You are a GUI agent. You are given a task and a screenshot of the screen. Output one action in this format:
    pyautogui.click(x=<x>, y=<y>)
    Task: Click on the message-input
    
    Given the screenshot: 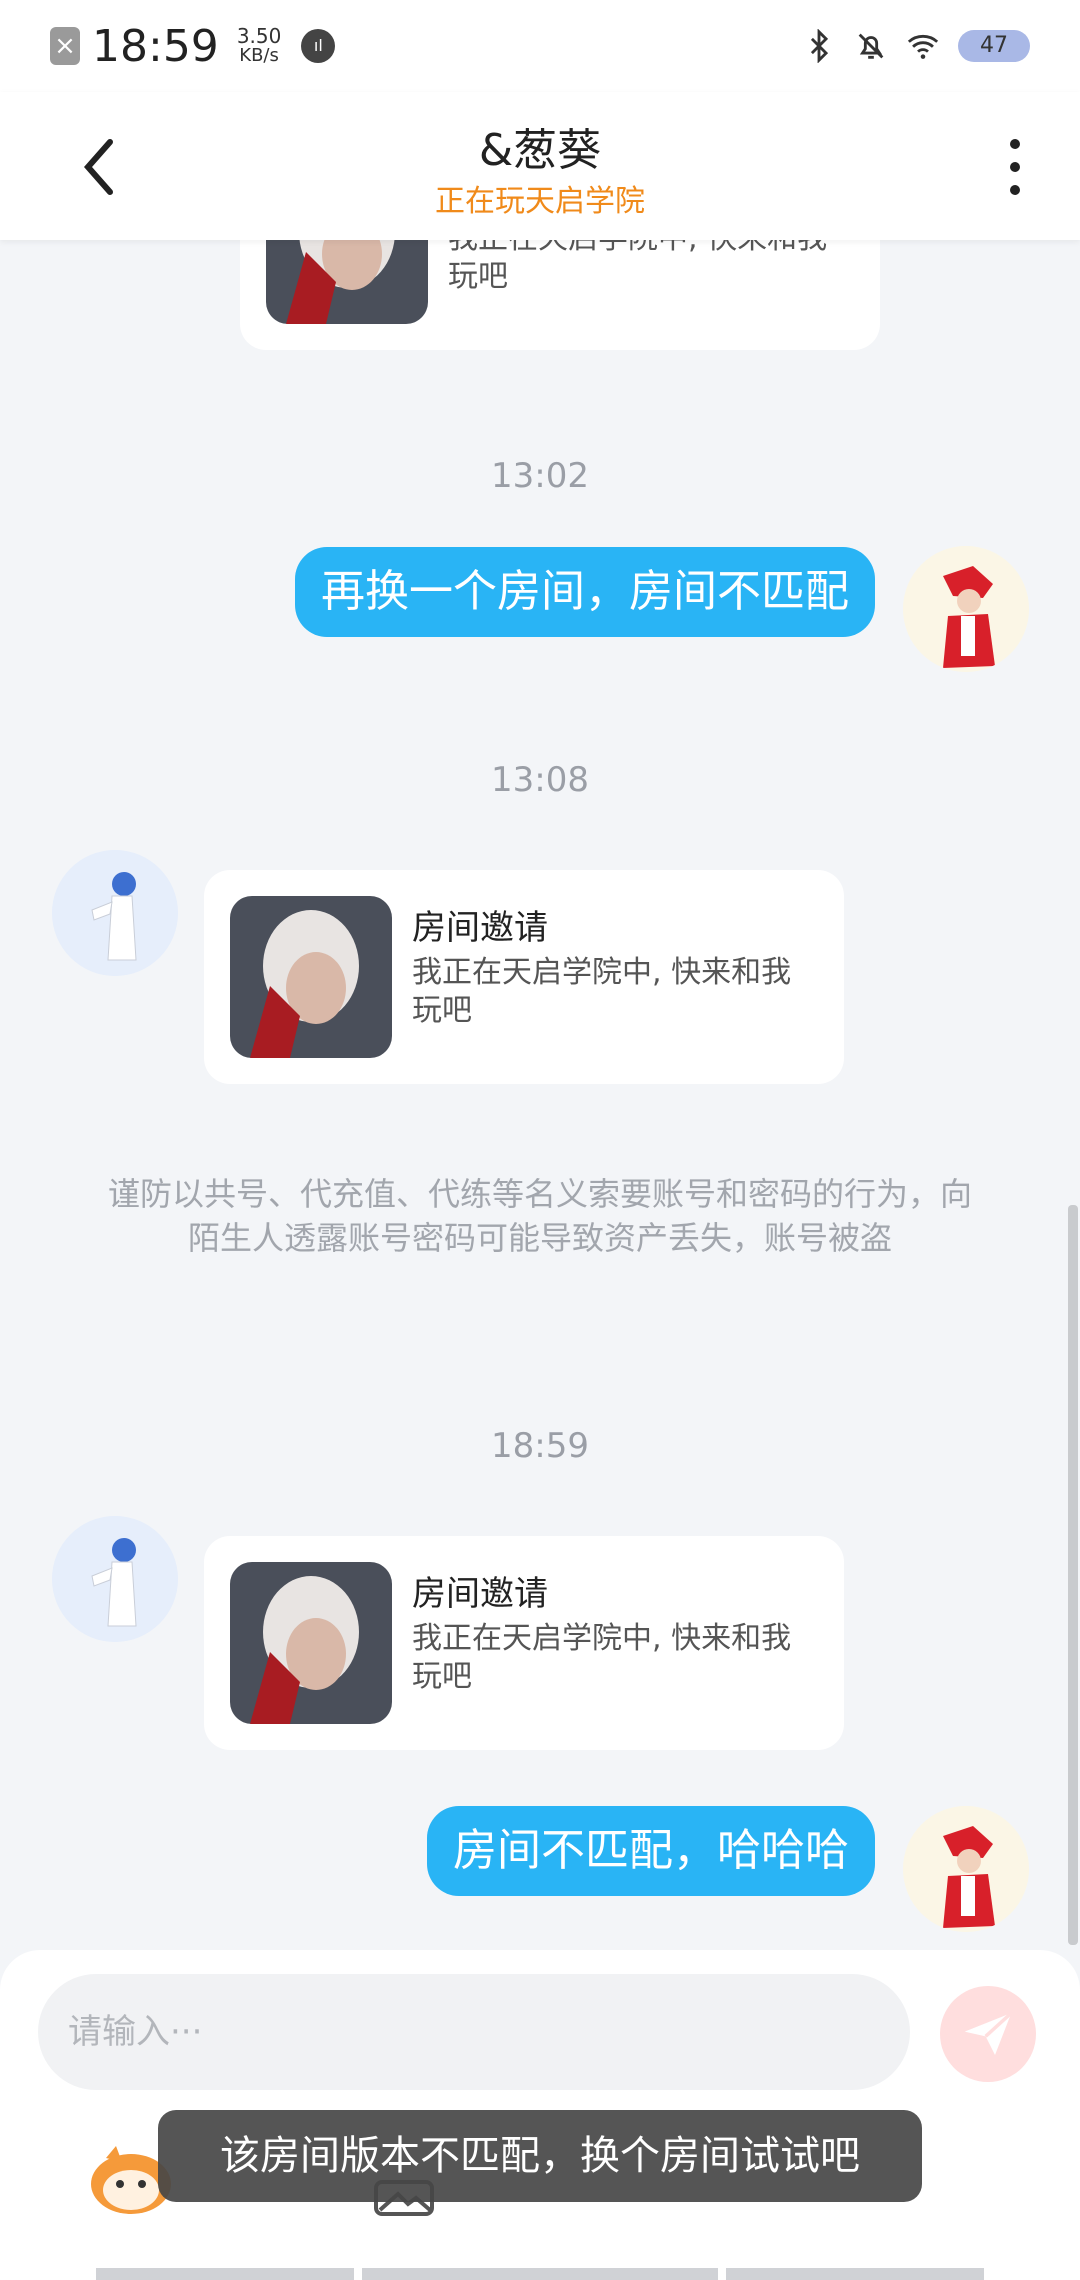 What is the action you would take?
    pyautogui.click(x=474, y=2032)
    